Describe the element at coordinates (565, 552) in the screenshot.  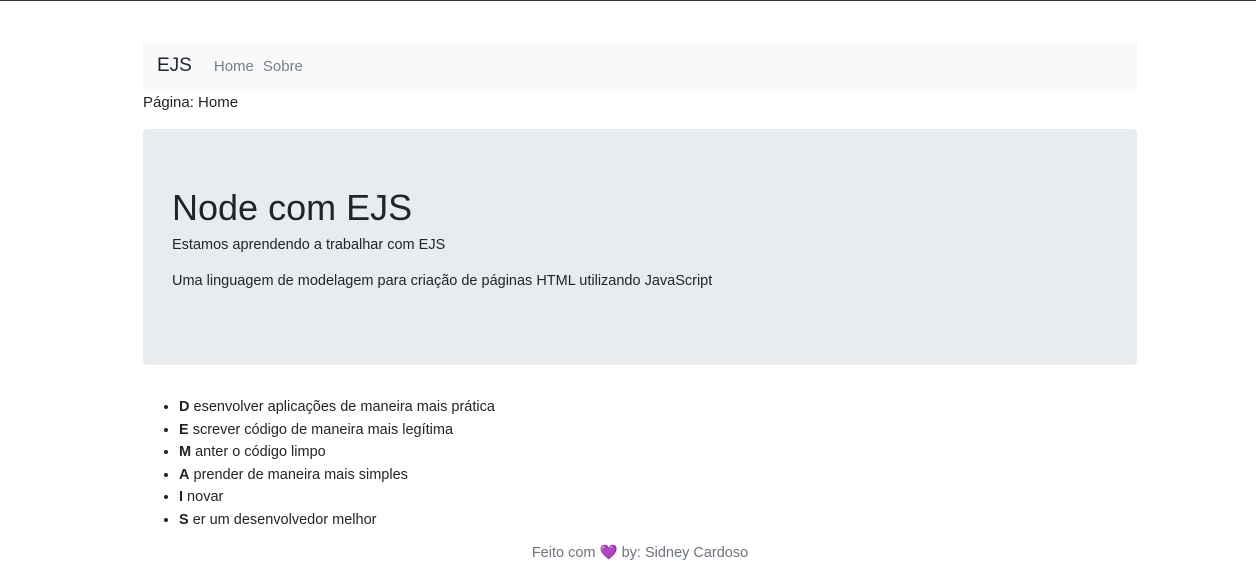
I see `footer-prefix: Feito com` at that location.